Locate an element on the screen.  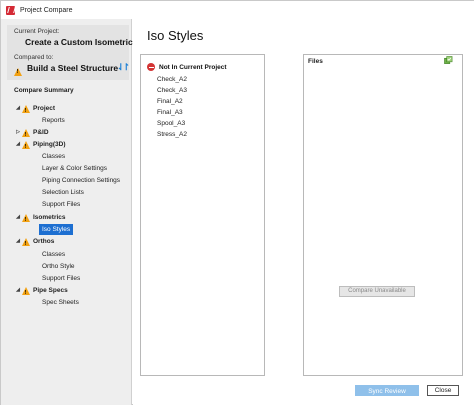
tree-node-label: Piping(3D) is located at coordinates (49, 144).